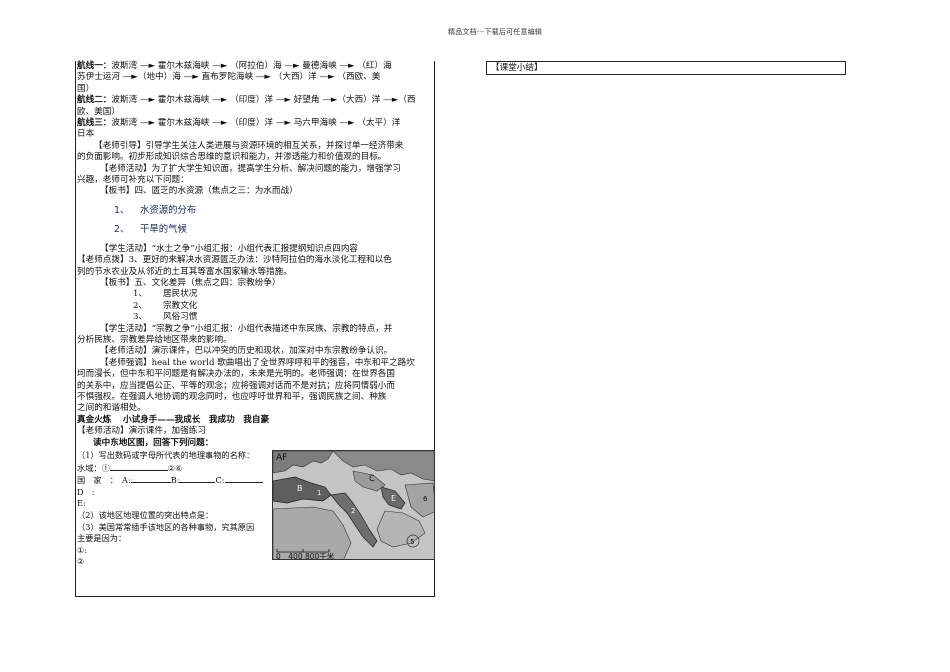  What do you see at coordinates (94, 100) in the screenshot?
I see `route-2-label: 航线二：` at bounding box center [94, 100].